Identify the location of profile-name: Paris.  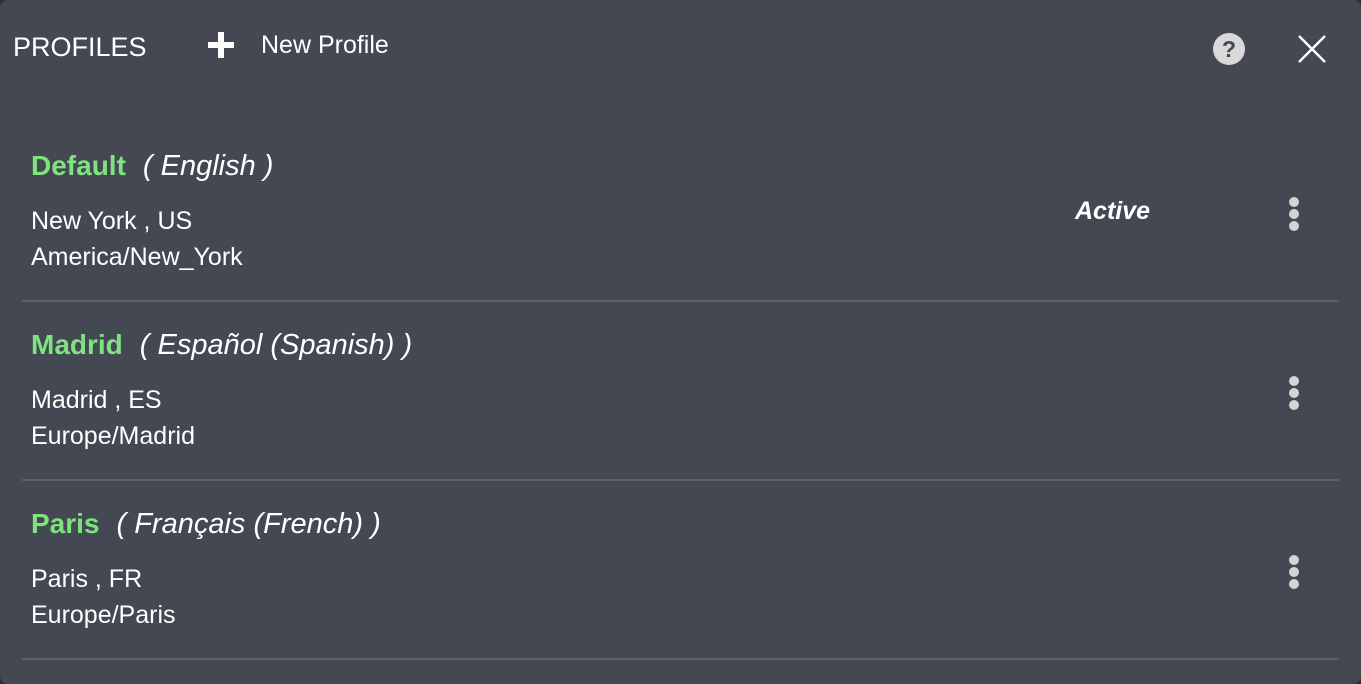
(65, 523).